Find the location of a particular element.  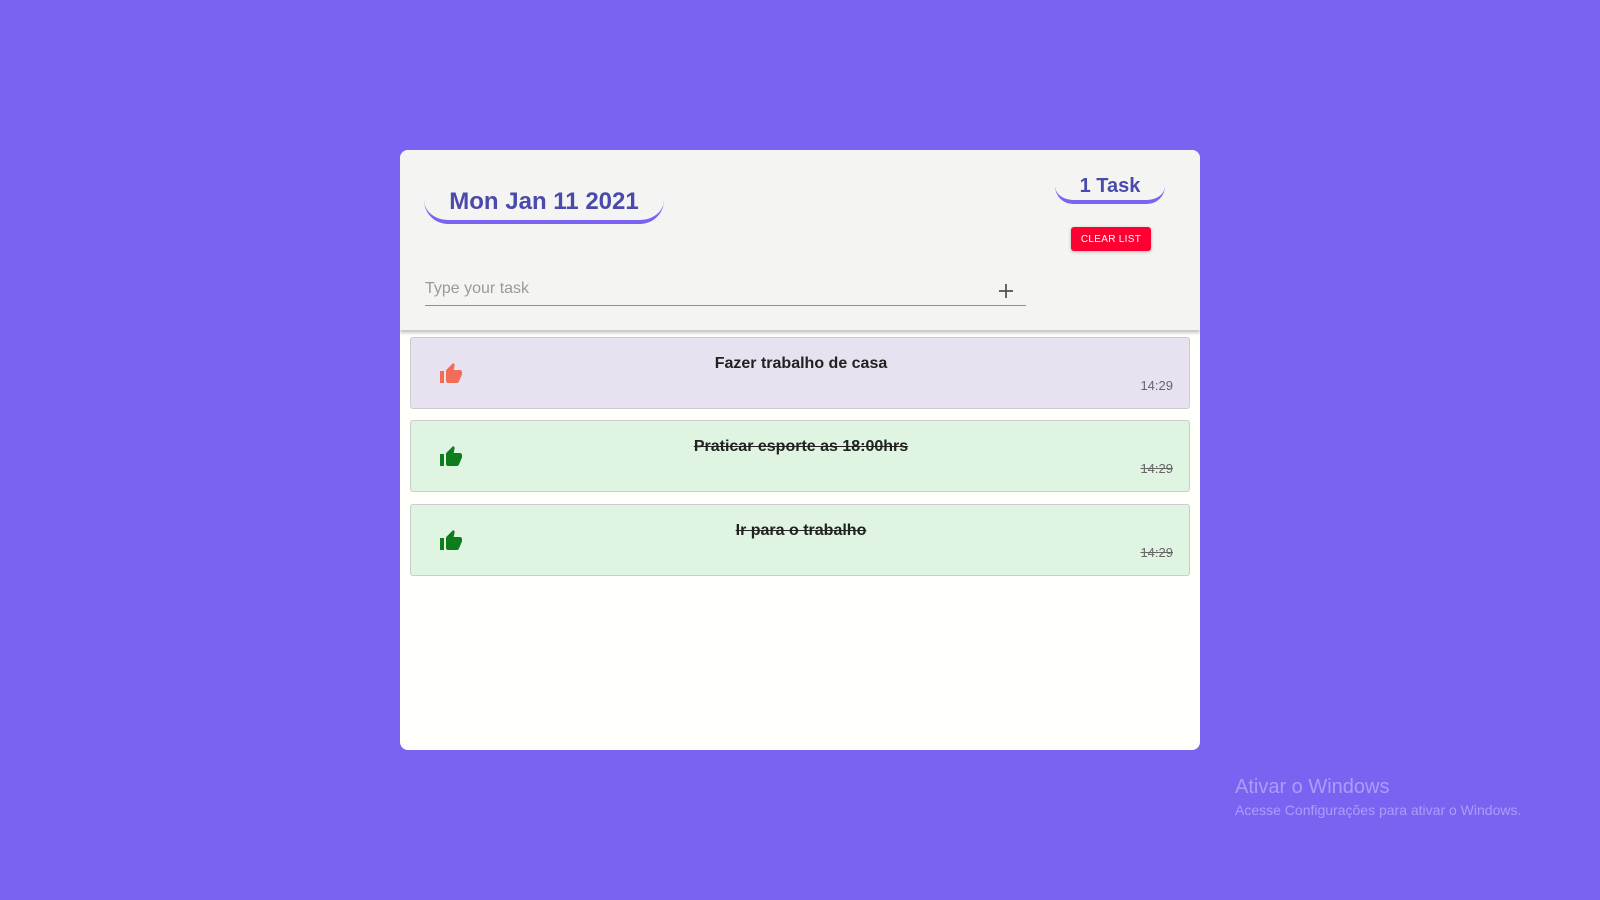

plus-icon is located at coordinates (1006, 291).